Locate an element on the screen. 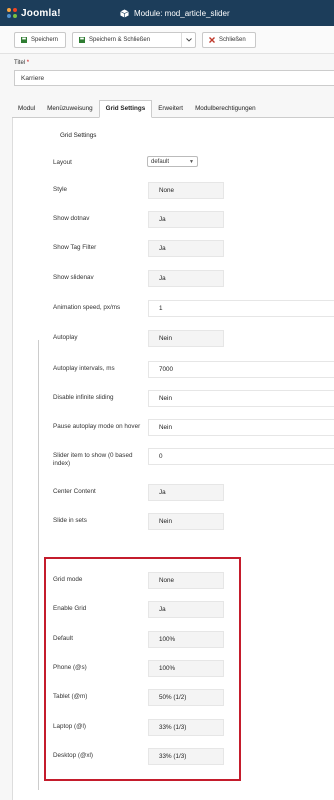 The image size is (334, 800). layout-select-value: default is located at coordinates (160, 161).